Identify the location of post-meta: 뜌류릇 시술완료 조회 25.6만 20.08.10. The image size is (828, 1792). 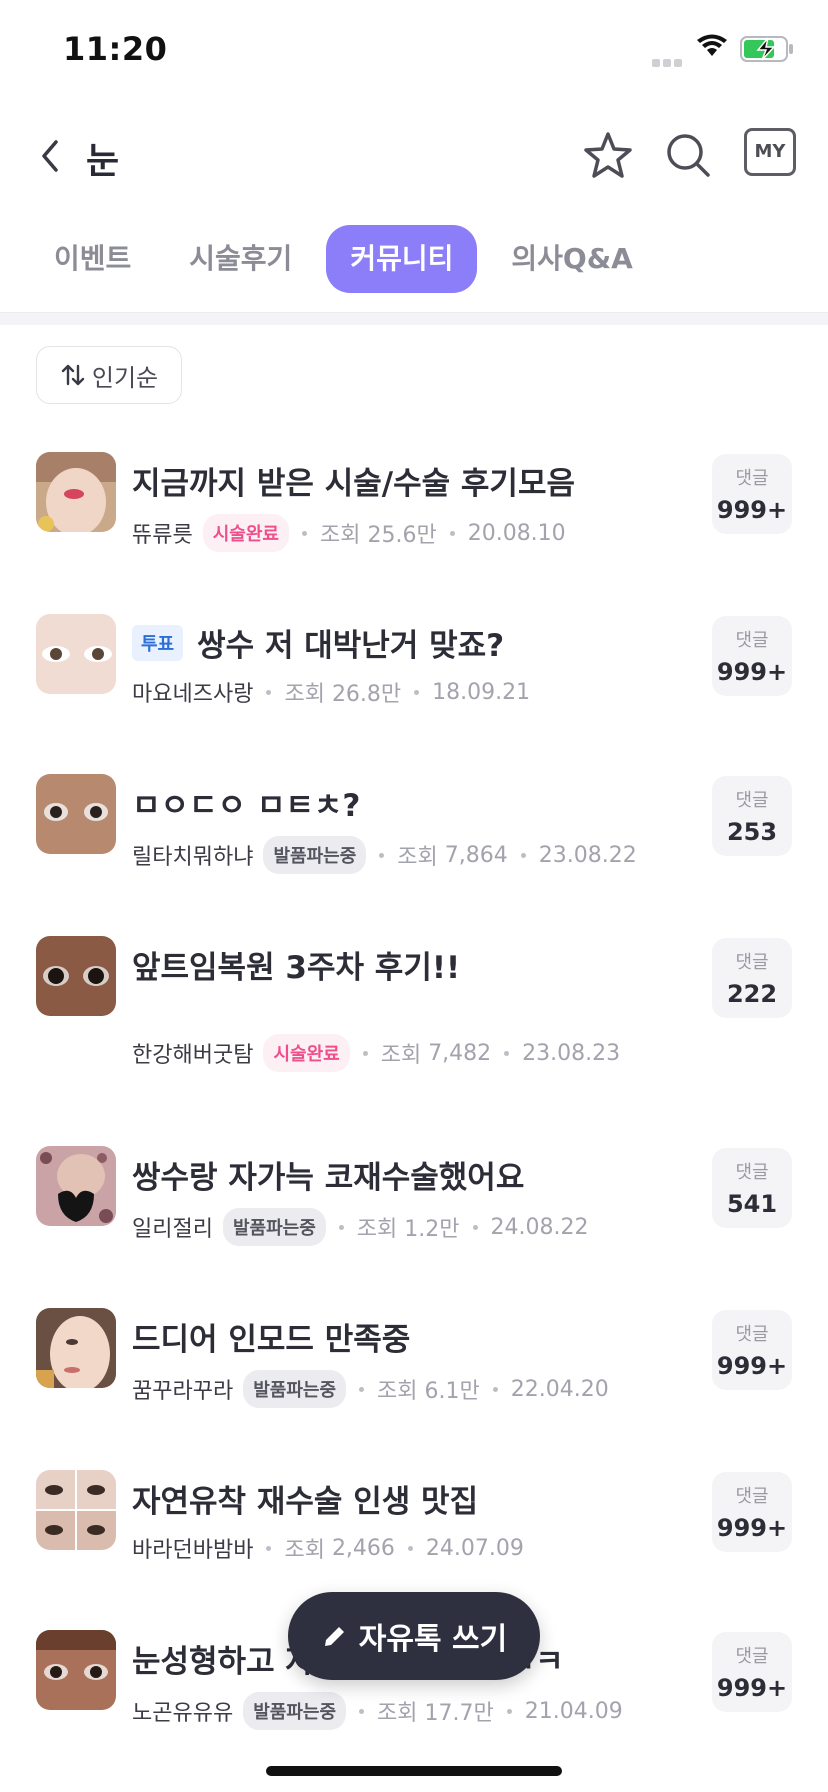
(349, 533).